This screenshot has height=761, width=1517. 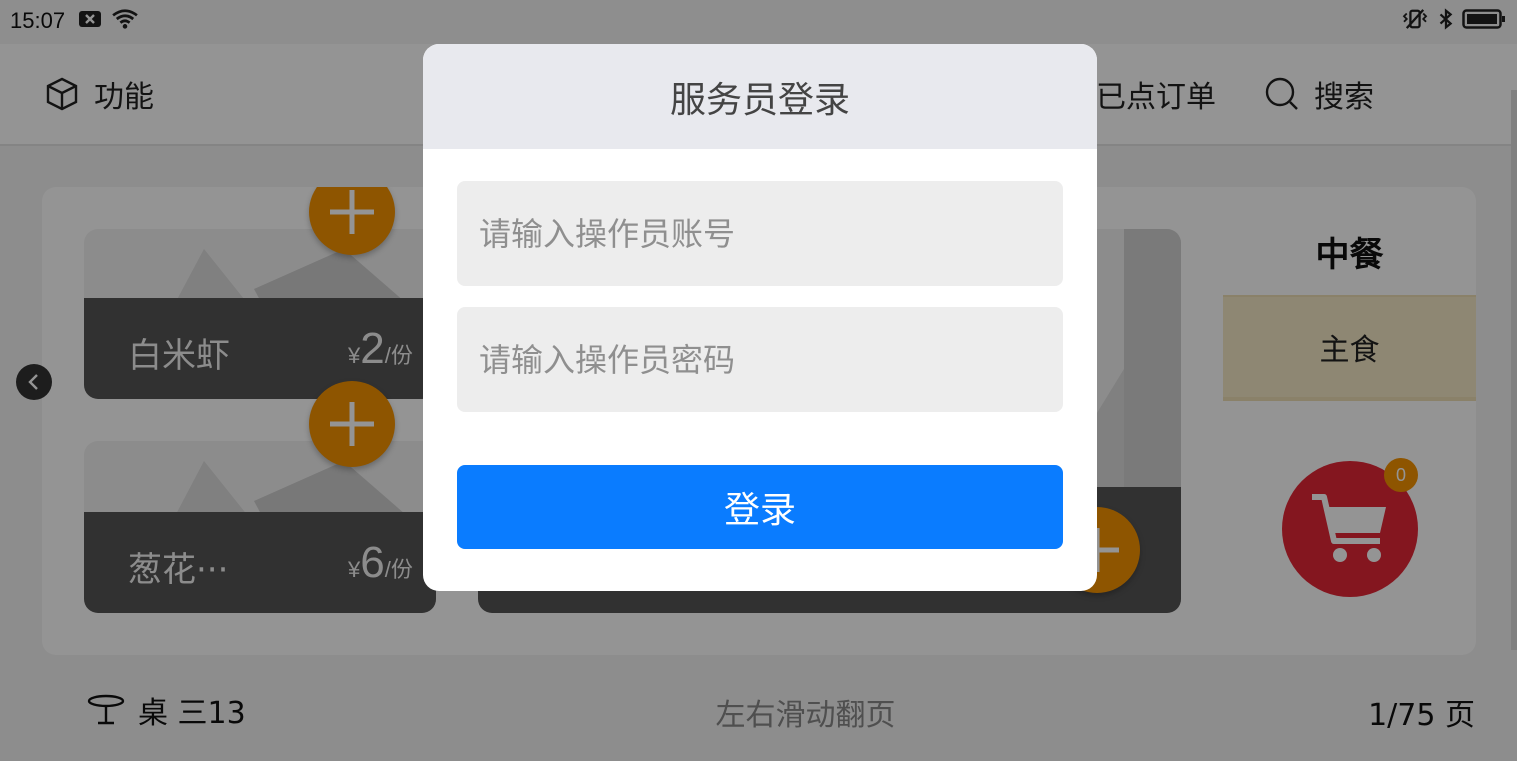 What do you see at coordinates (759, 100) in the screenshot?
I see `dialog-title: 服务员登录` at bounding box center [759, 100].